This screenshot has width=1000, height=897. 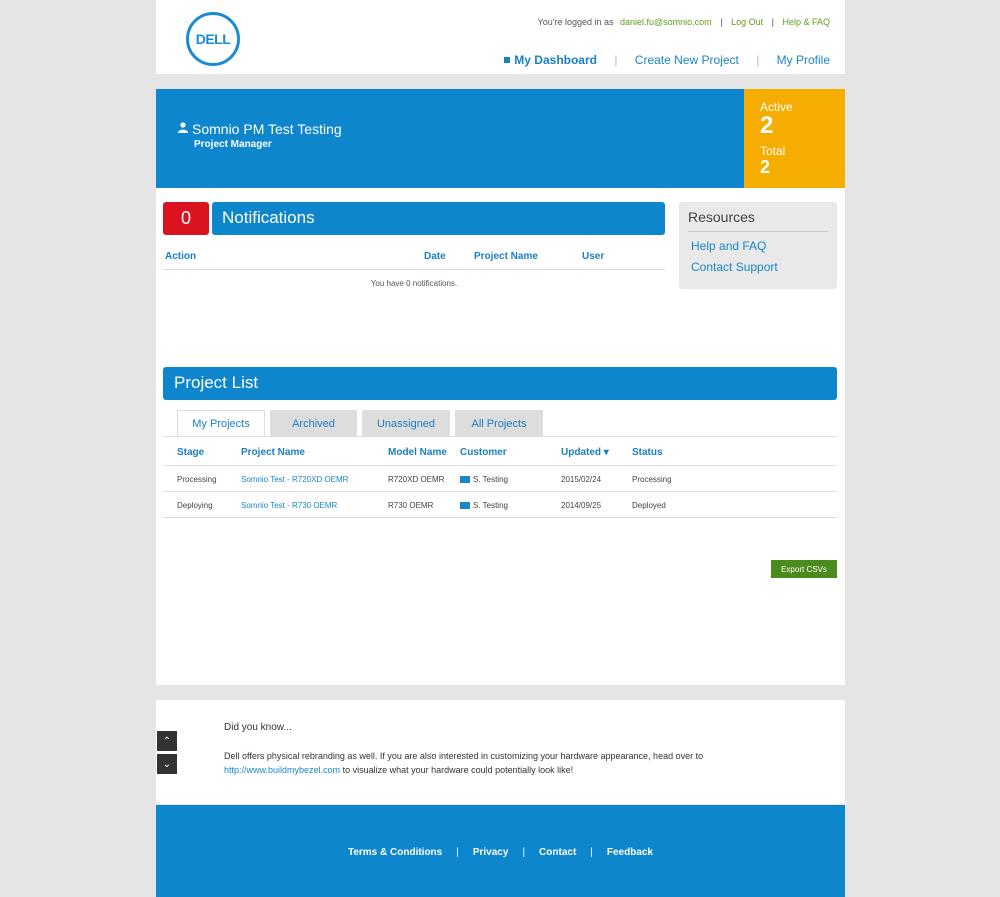 I want to click on user-icon, so click(x=183, y=128).